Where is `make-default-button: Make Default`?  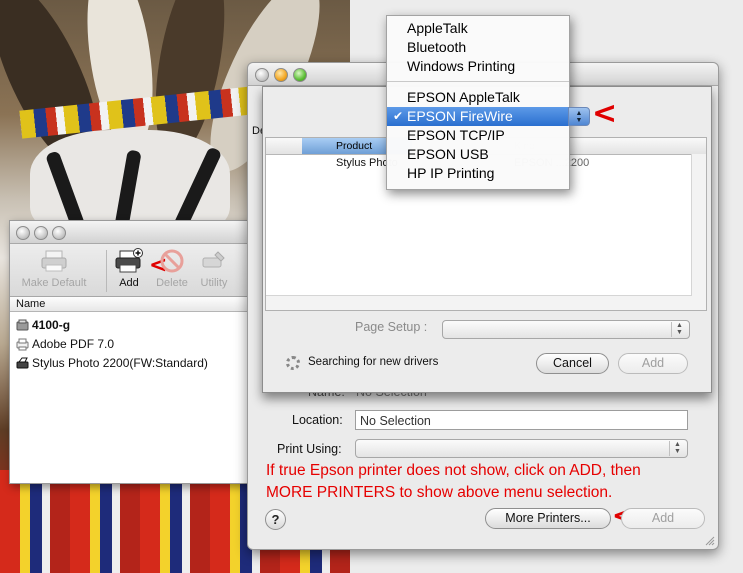
make-default-button: Make Default is located at coordinates (54, 268).